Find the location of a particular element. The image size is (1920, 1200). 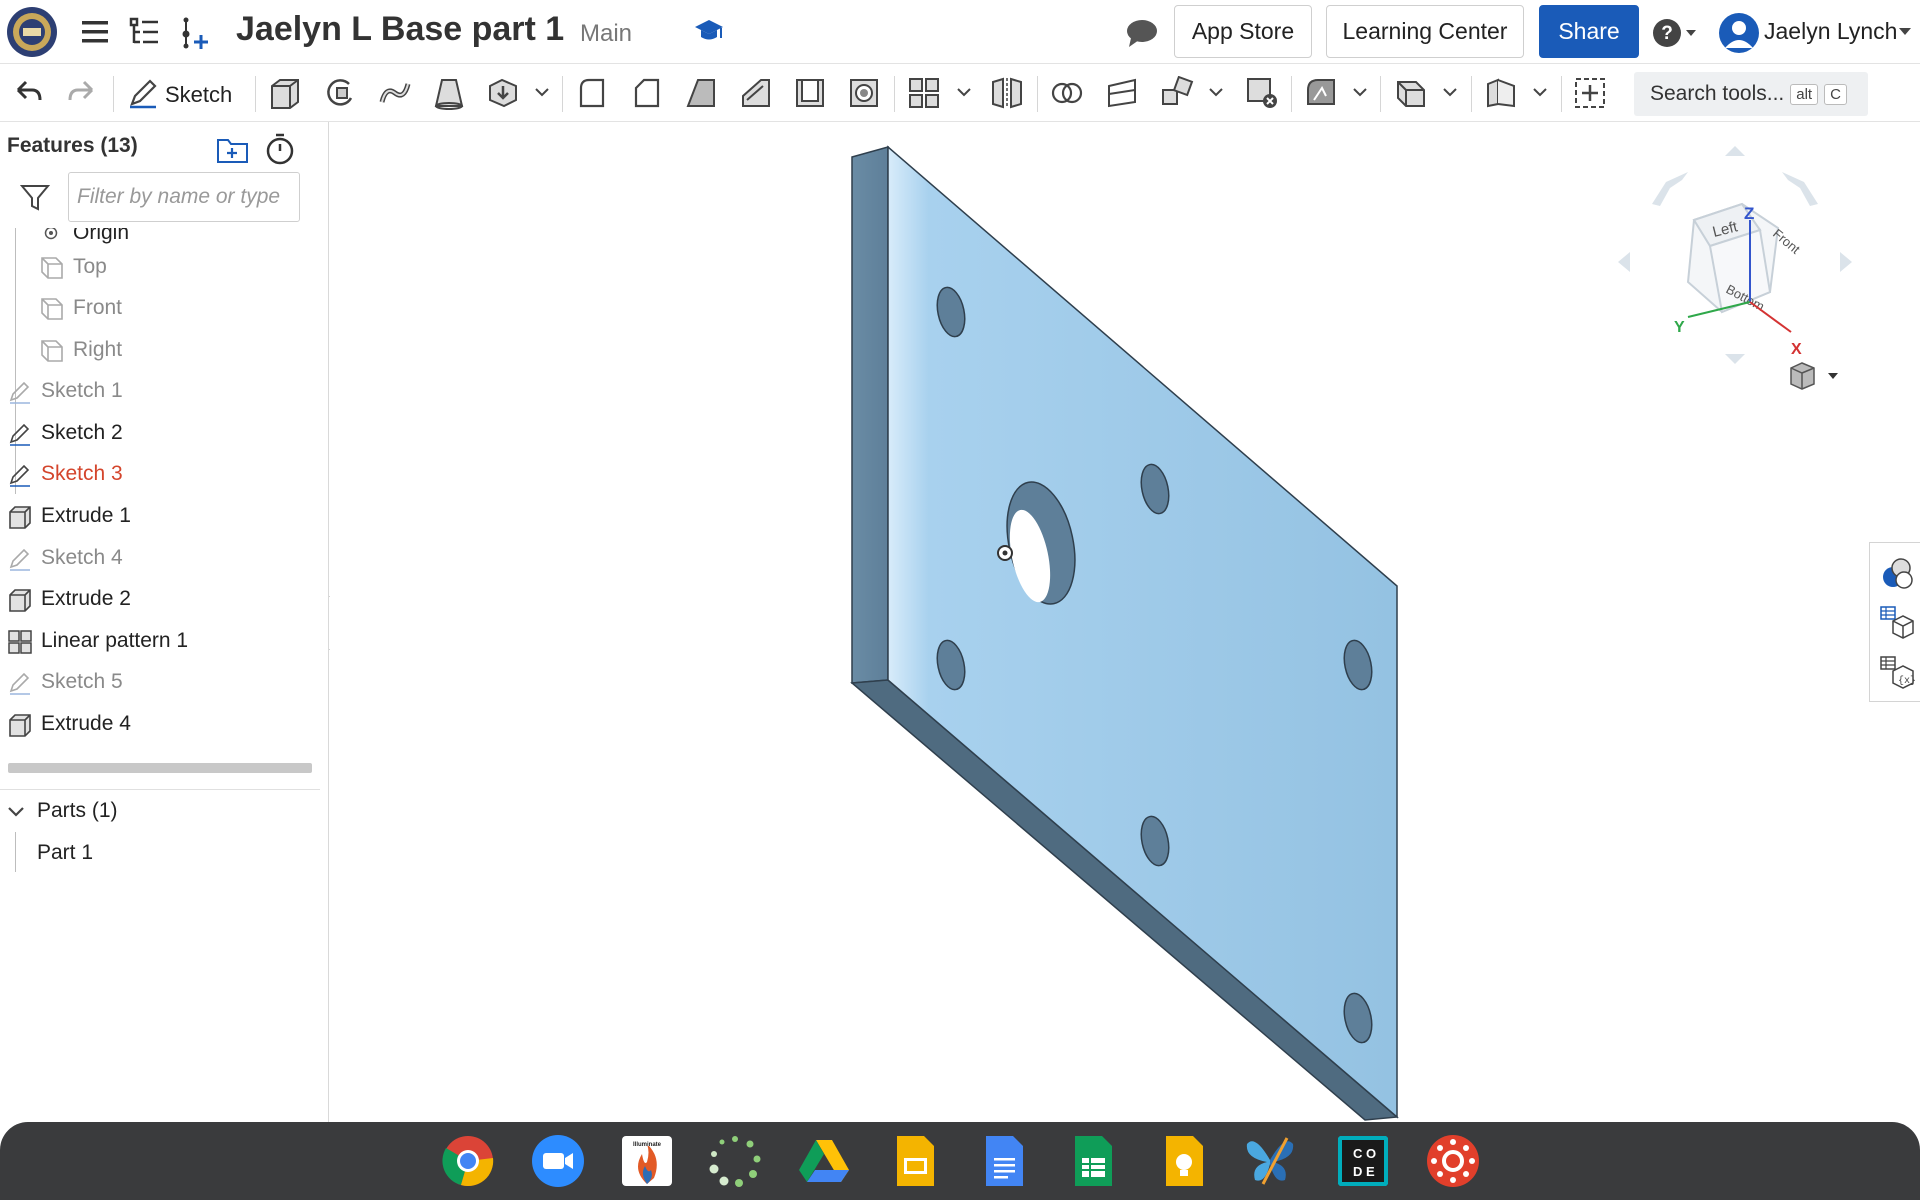

document-title: Jaelyn L Base part 1 is located at coordinates (400, 29).